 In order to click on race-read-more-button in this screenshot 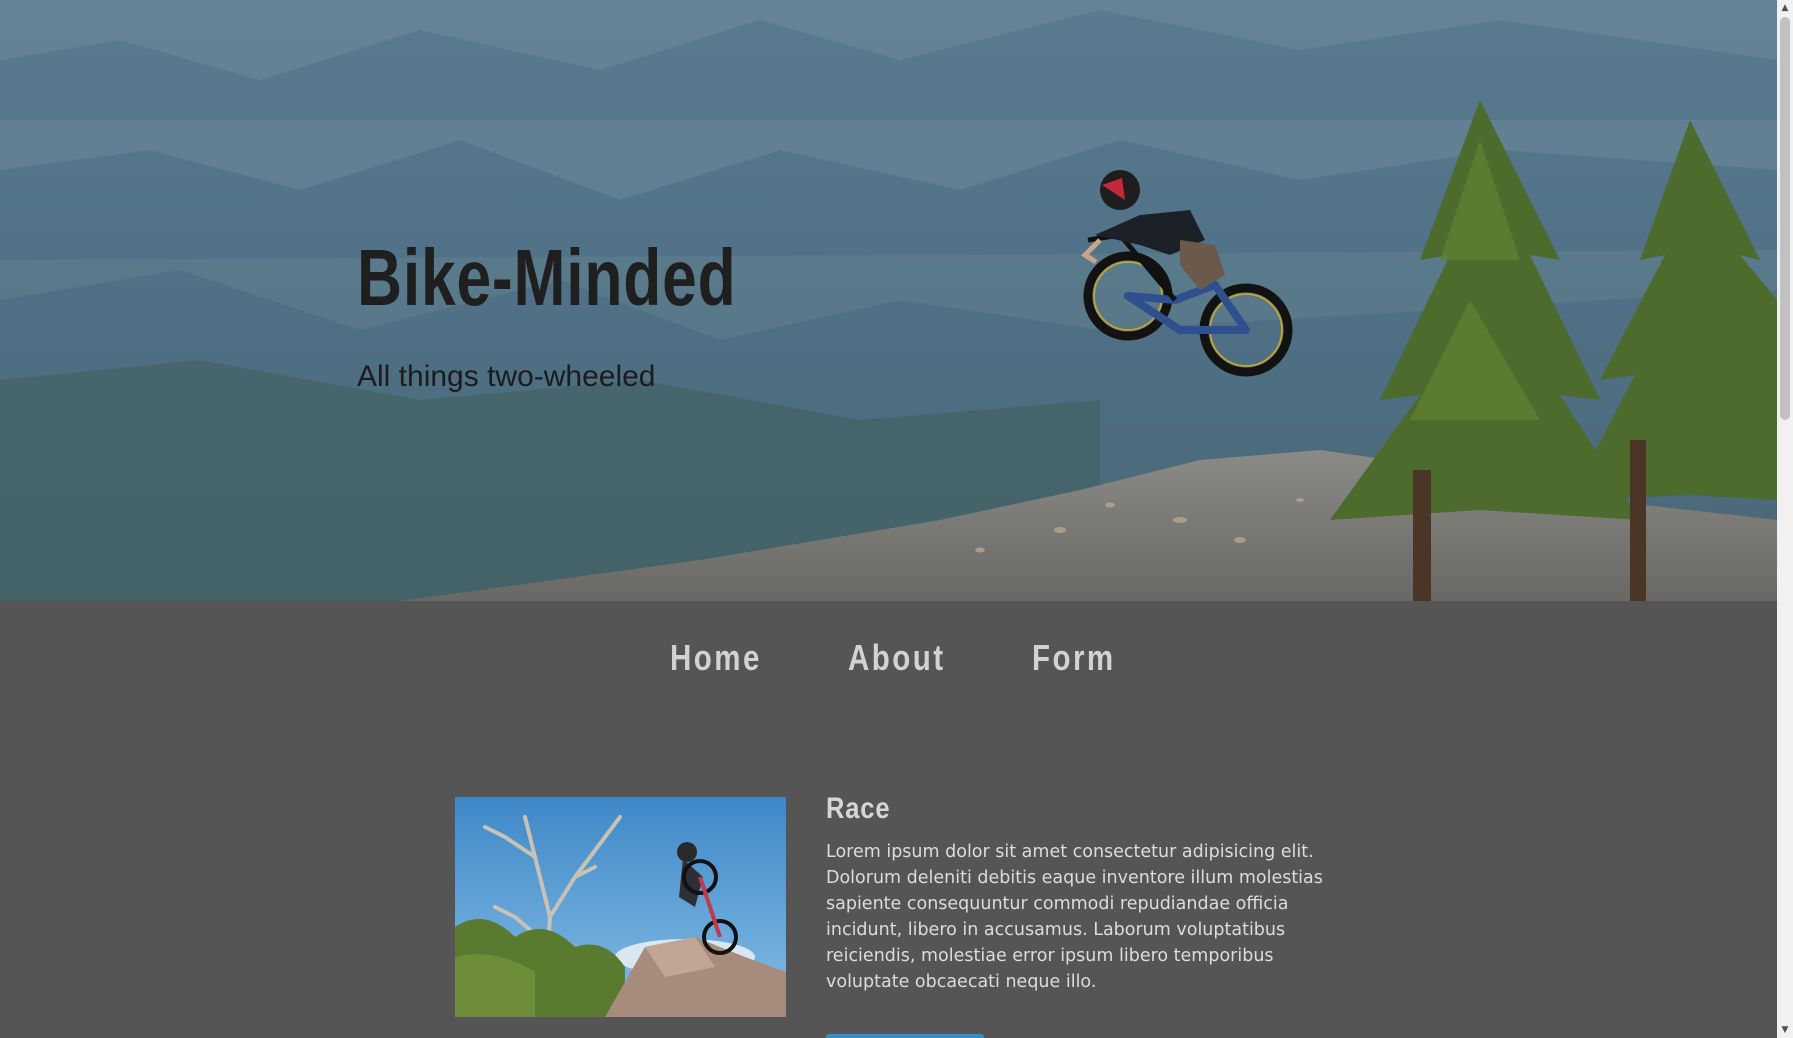, I will do `click(905, 1036)`.